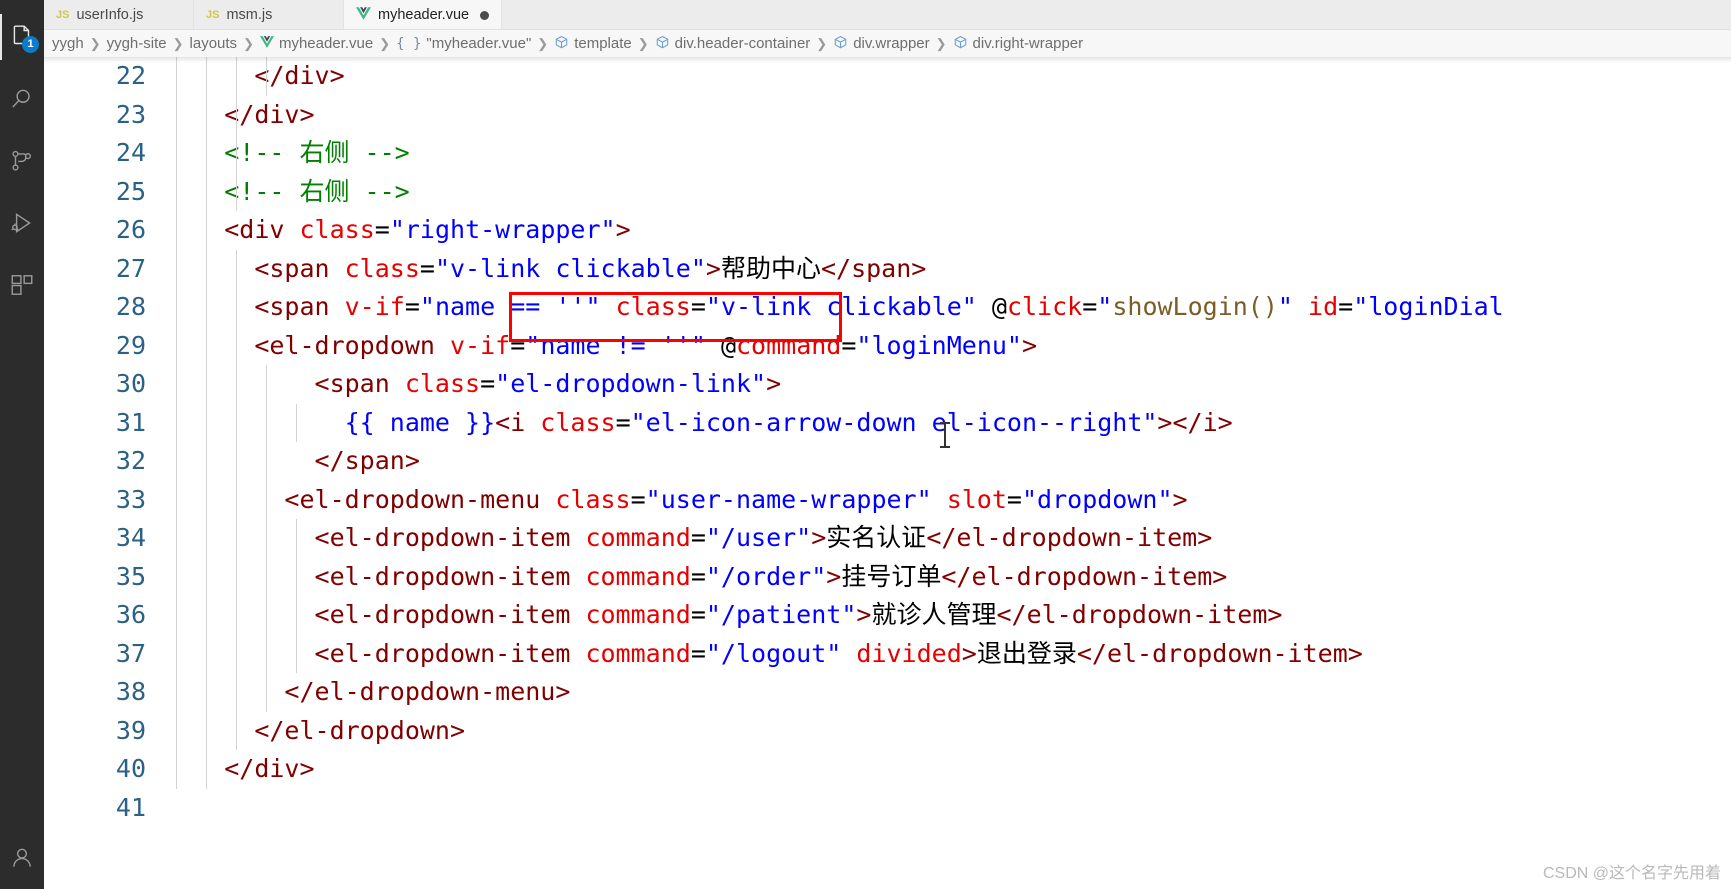  Describe the element at coordinates (130, 807) in the screenshot. I see `line-number: 41` at that location.